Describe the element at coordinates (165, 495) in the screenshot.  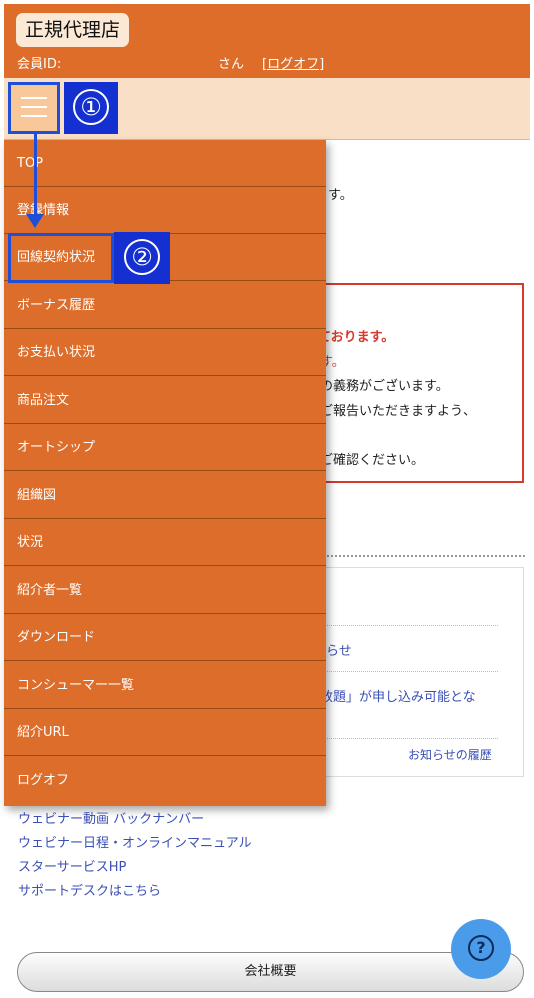
I see `menu-item-org-chart: 組織図` at that location.